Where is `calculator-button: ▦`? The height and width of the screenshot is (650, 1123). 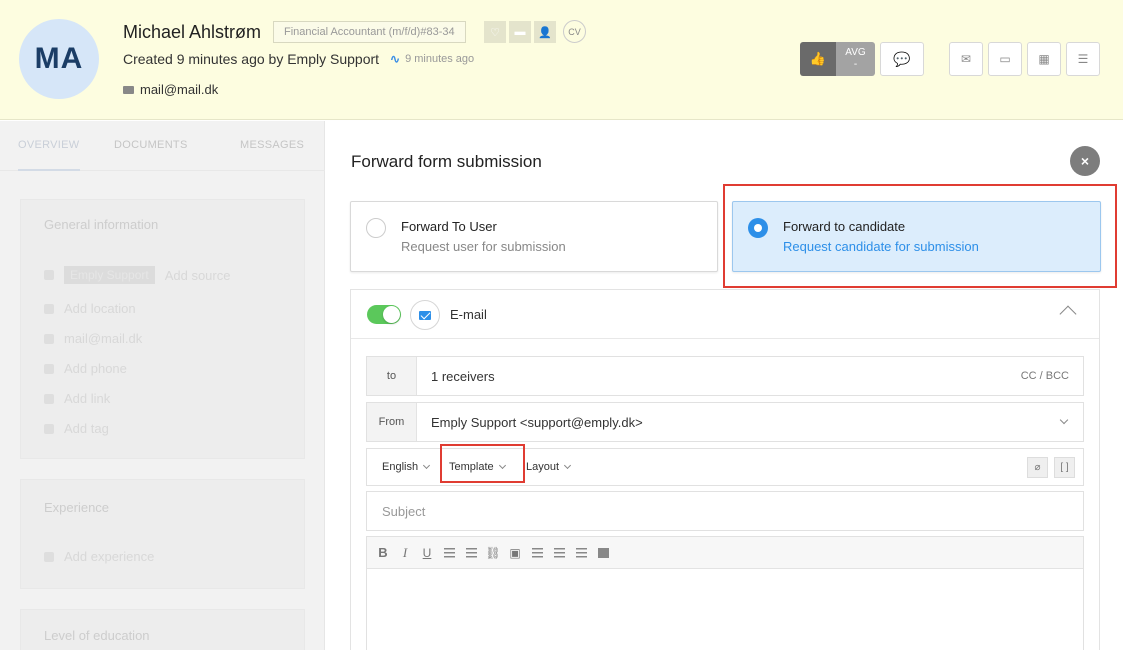 calculator-button: ▦ is located at coordinates (1044, 59).